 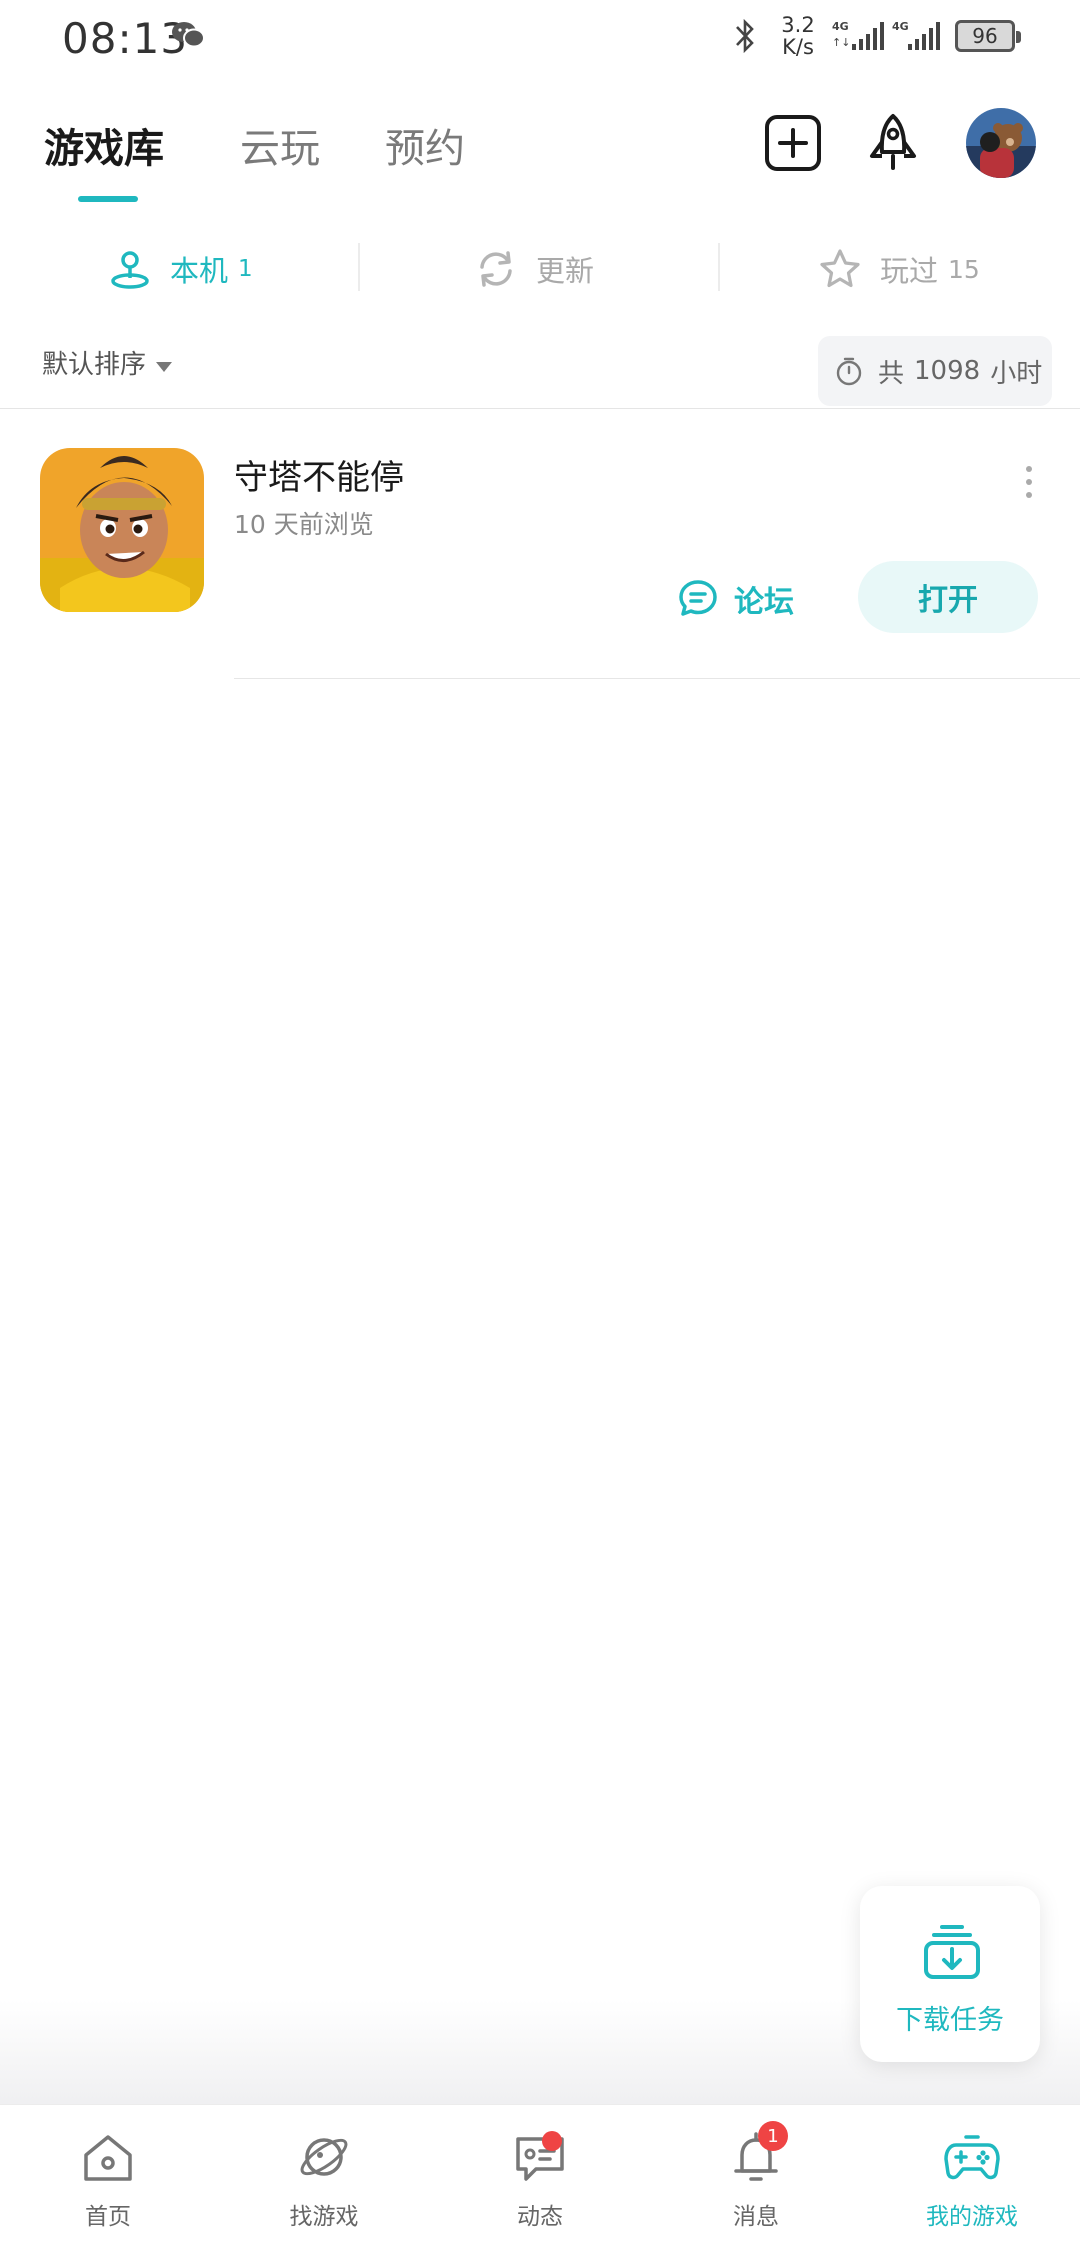 I want to click on tab-cloud-play: 云玩, so click(x=280, y=145).